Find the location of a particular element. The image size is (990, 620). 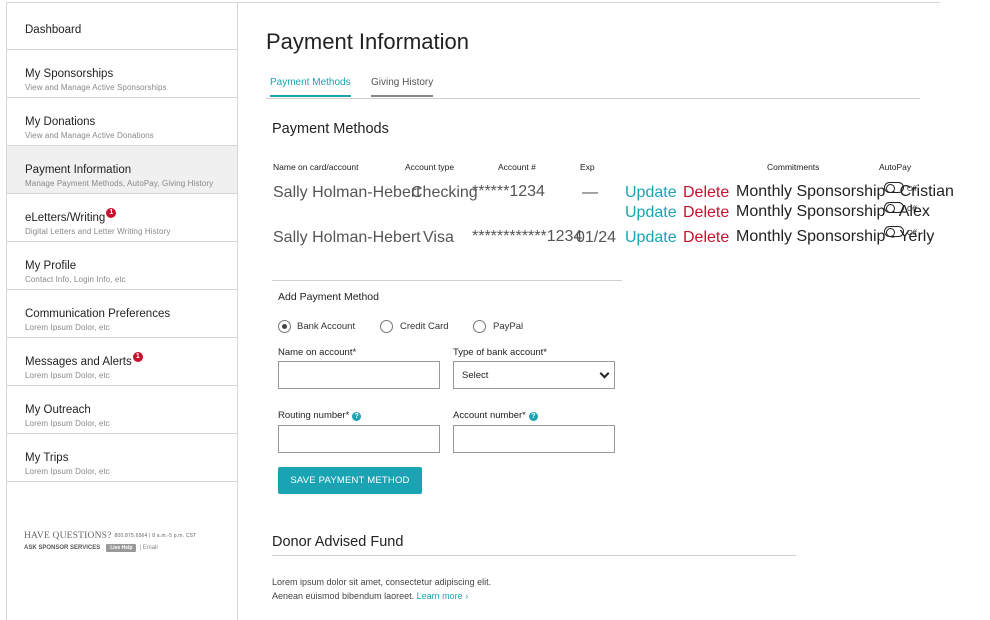

sidebar-item-my-outreach: My Outreach Lorem Ipsum Dolor, etc is located at coordinates (122, 410).